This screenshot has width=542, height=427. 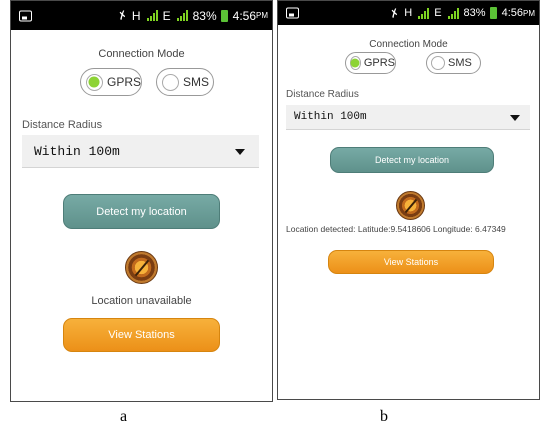 I want to click on figure-caption-b: b, so click(x=384, y=416).